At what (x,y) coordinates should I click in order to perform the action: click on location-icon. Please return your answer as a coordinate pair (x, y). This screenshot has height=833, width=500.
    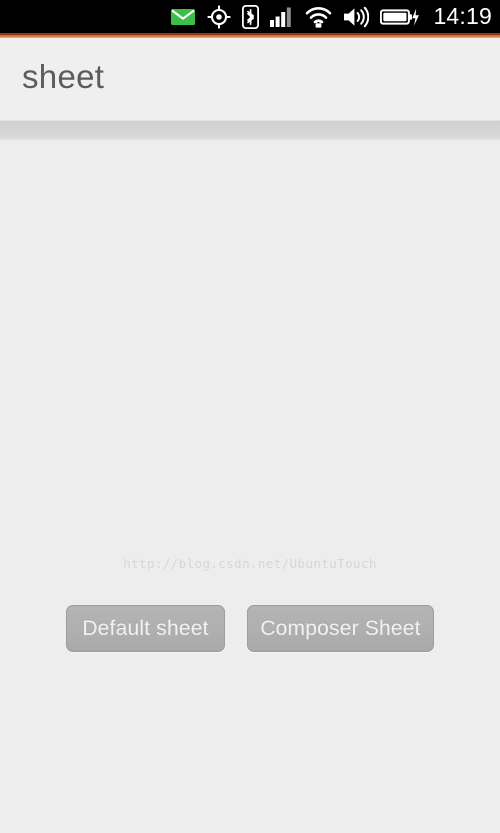
    Looking at the image, I should click on (219, 17).